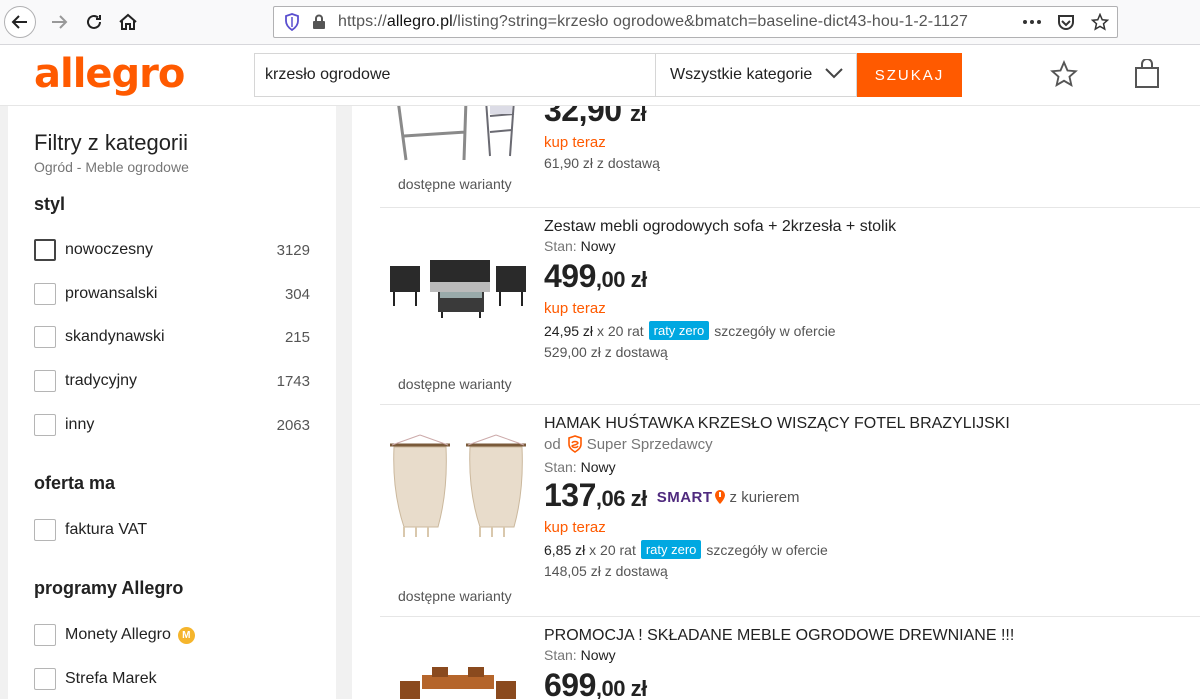 The image size is (1200, 699). What do you see at coordinates (293, 425) in the screenshot?
I see `filter-count: 2063` at bounding box center [293, 425].